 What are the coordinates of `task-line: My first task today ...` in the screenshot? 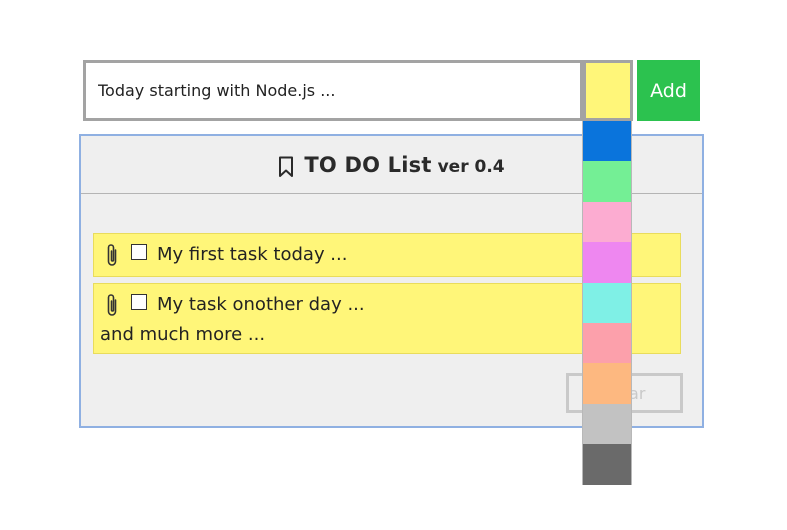 It's located at (226, 255).